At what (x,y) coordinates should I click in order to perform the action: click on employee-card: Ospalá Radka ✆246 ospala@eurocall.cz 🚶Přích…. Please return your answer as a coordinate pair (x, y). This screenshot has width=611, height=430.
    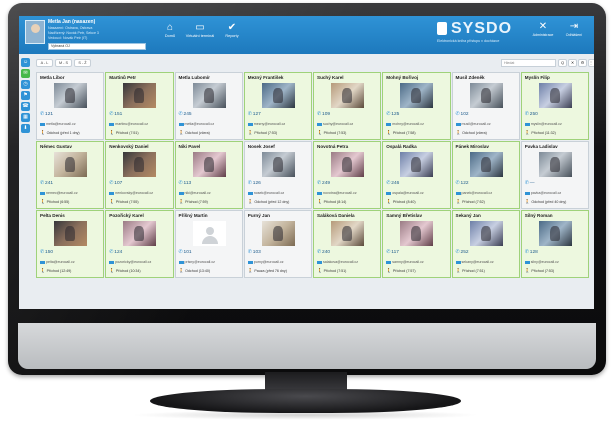
    Looking at the image, I should click on (416, 175).